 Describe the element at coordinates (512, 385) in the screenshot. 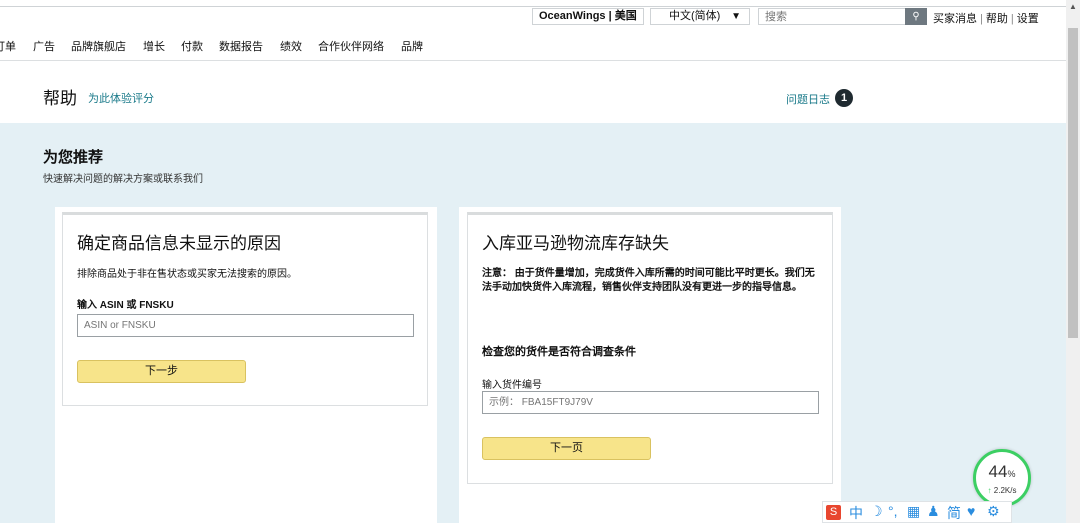

I see `shipment-label: 输入货件编号` at that location.